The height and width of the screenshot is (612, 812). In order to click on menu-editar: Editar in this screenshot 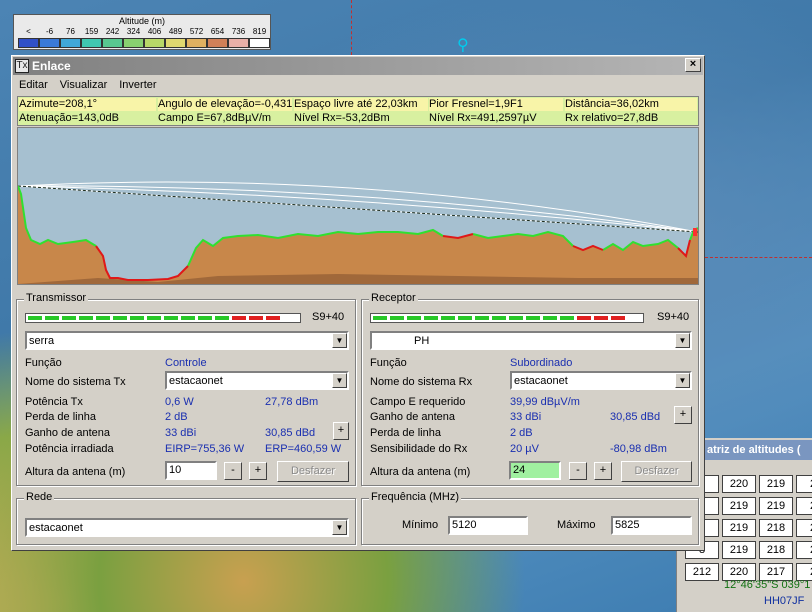, I will do `click(33, 86)`.